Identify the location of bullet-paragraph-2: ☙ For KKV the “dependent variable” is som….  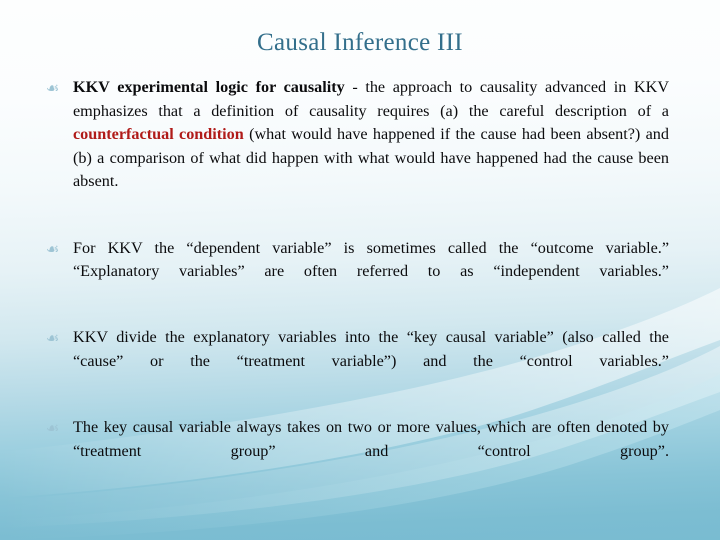
(356, 272).